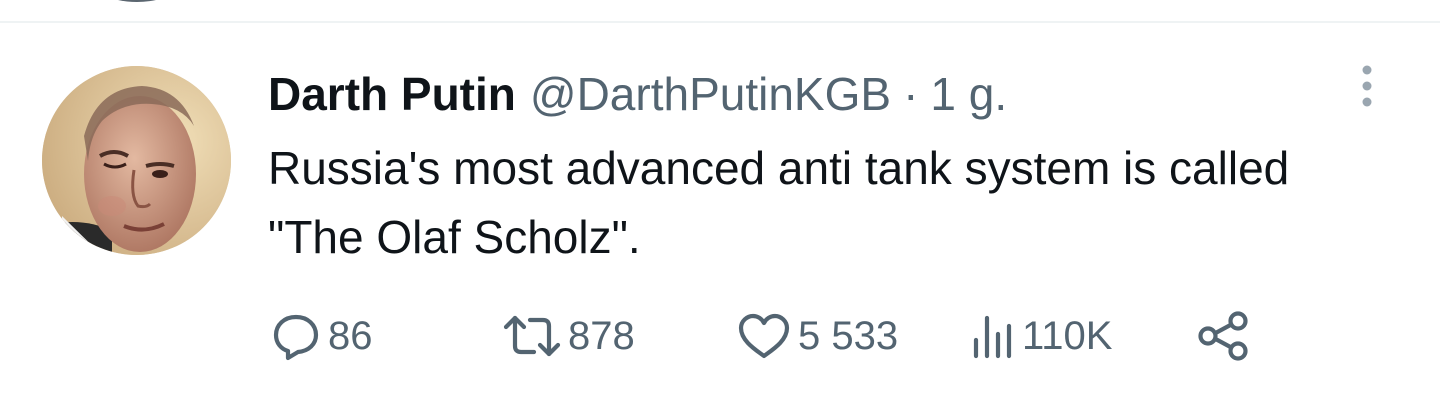 The image size is (1440, 402). I want to click on retweet-icon, so click(532, 336).